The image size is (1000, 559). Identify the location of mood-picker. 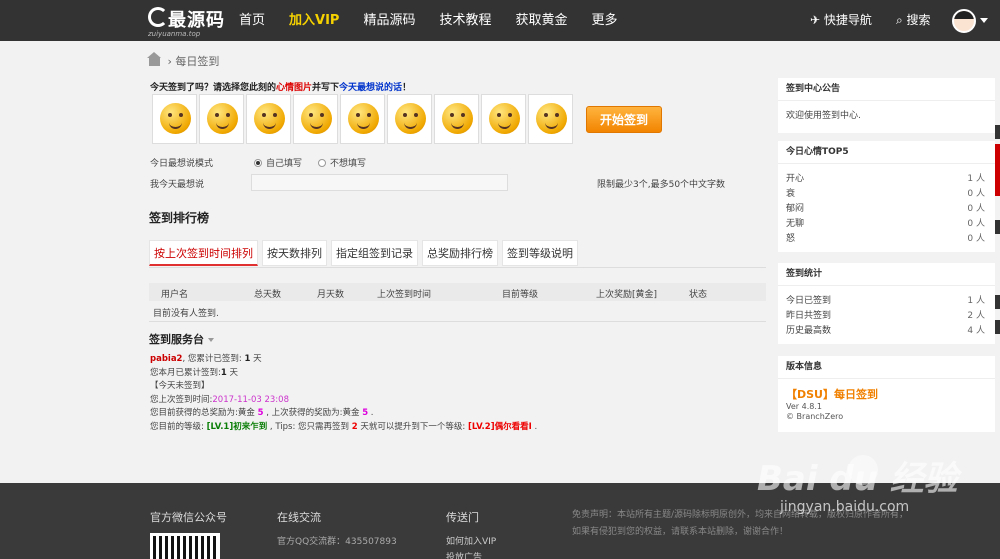
(363, 119).